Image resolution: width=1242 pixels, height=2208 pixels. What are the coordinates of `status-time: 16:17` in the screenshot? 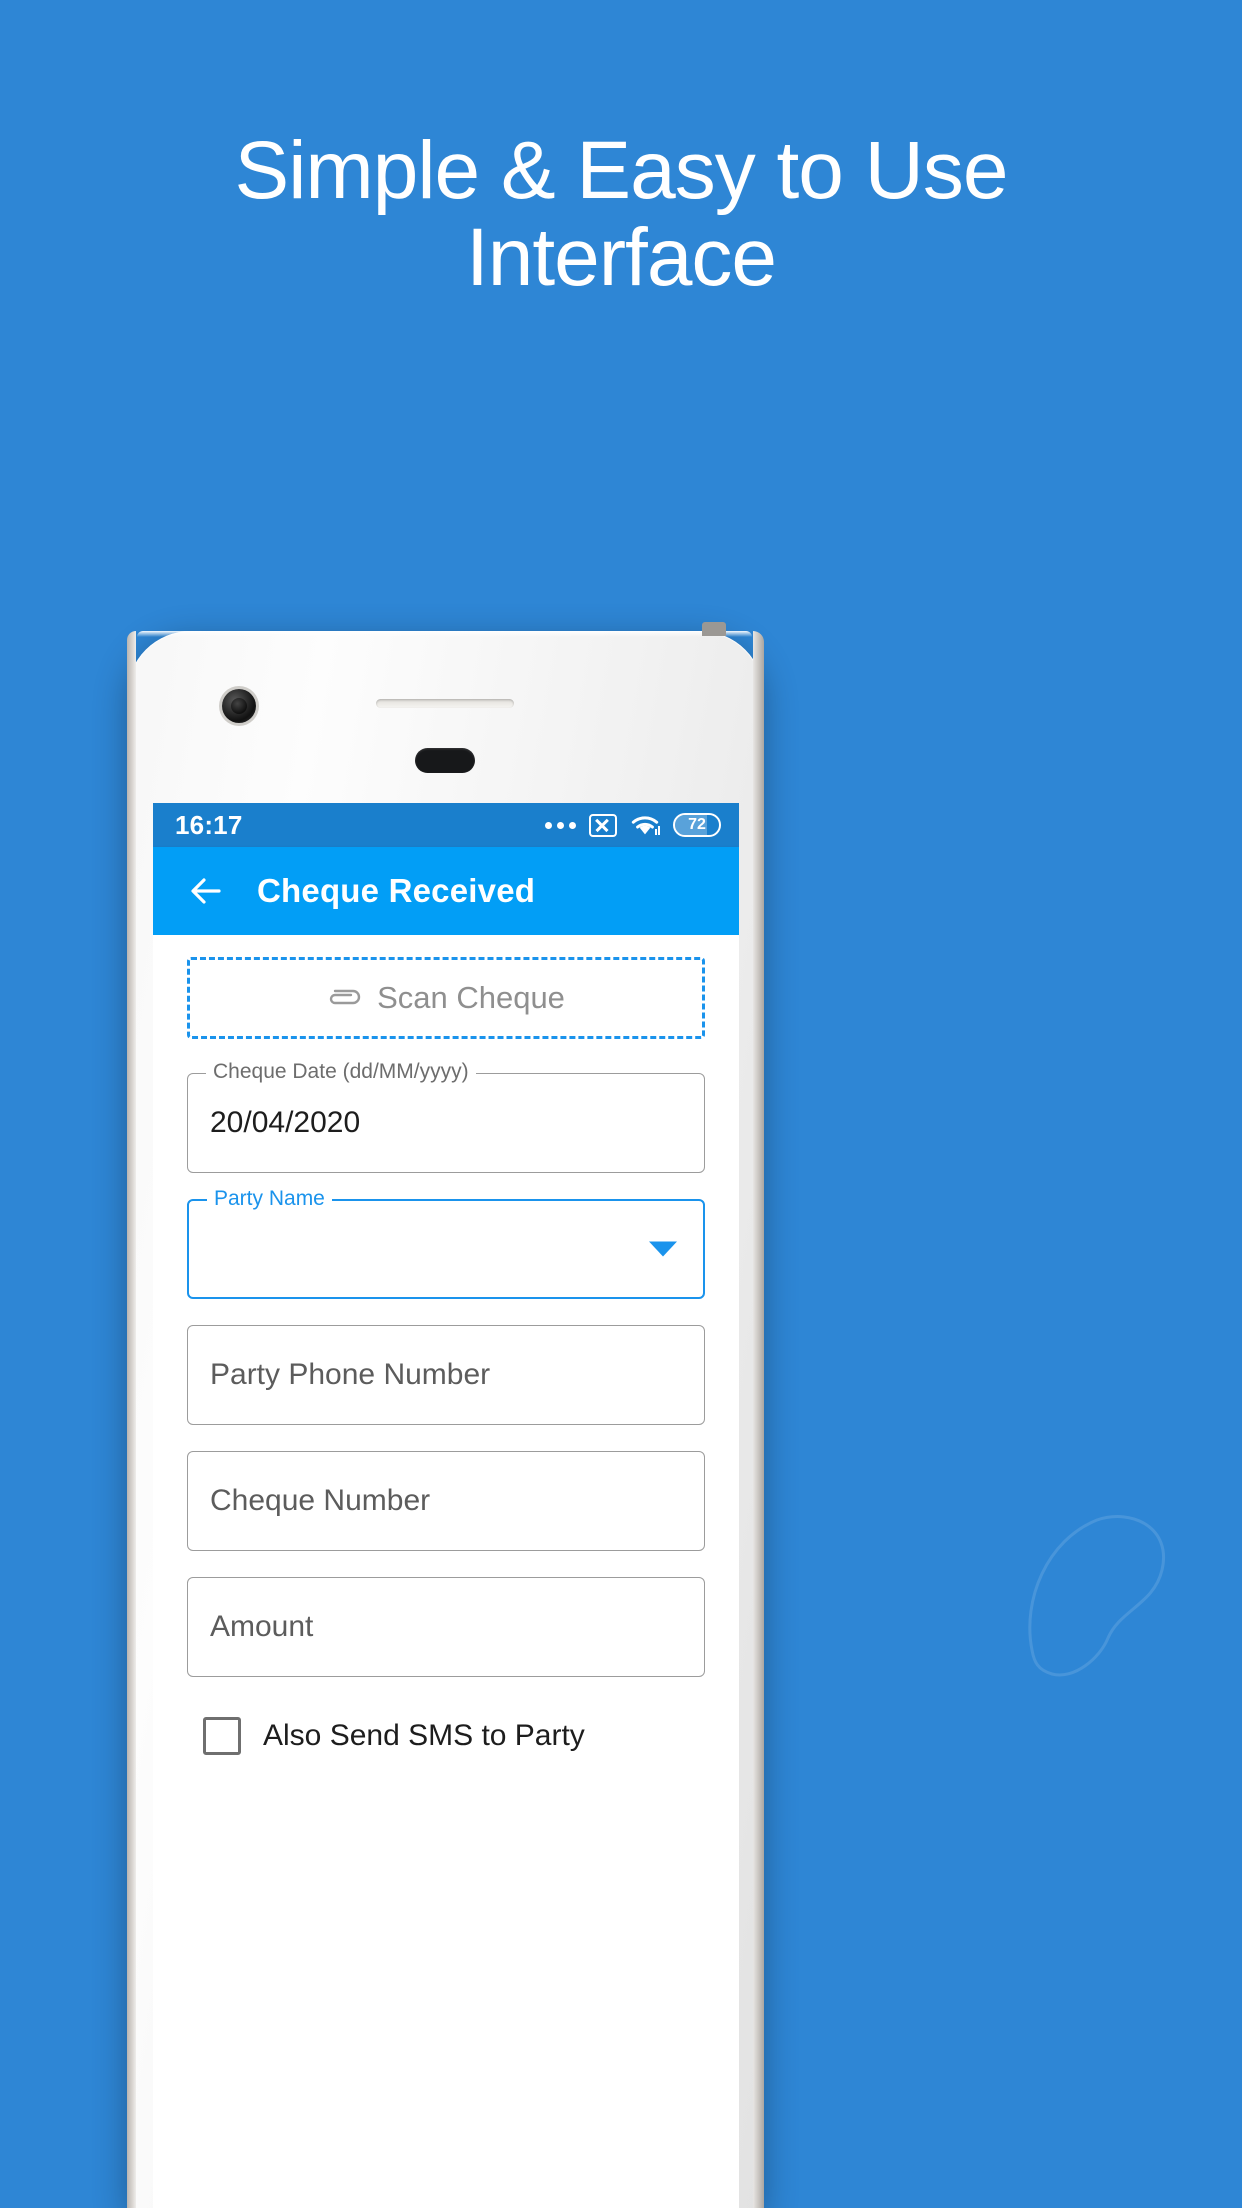 It's located at (209, 824).